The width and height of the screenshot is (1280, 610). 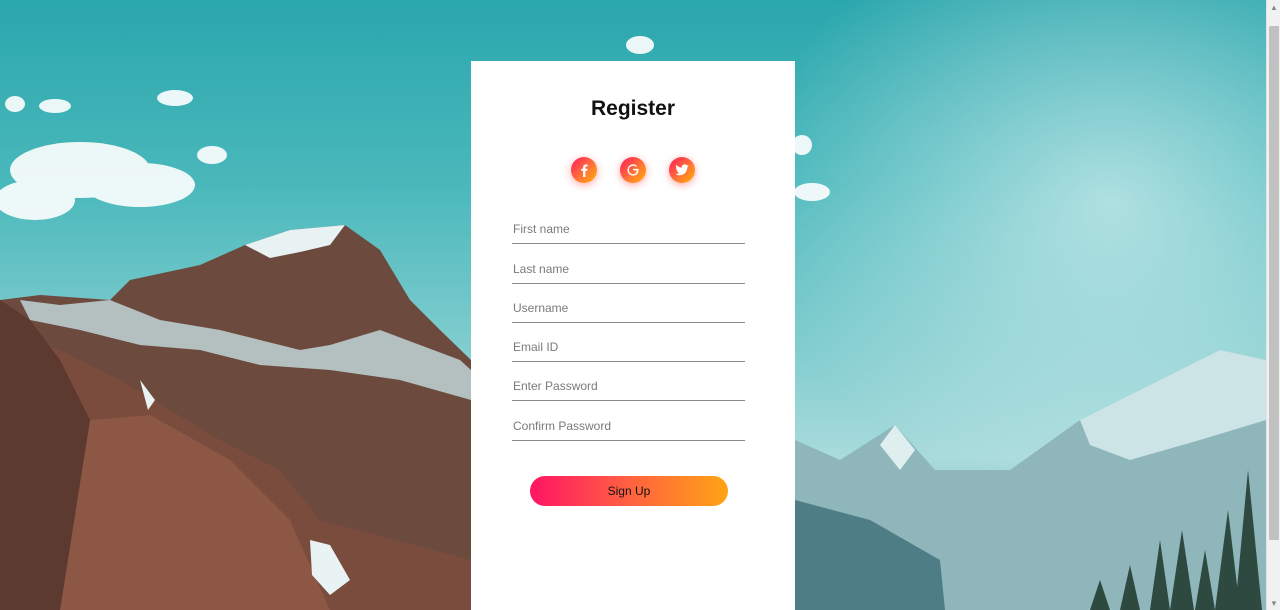 I want to click on twitter-login-button, so click(x=682, y=170).